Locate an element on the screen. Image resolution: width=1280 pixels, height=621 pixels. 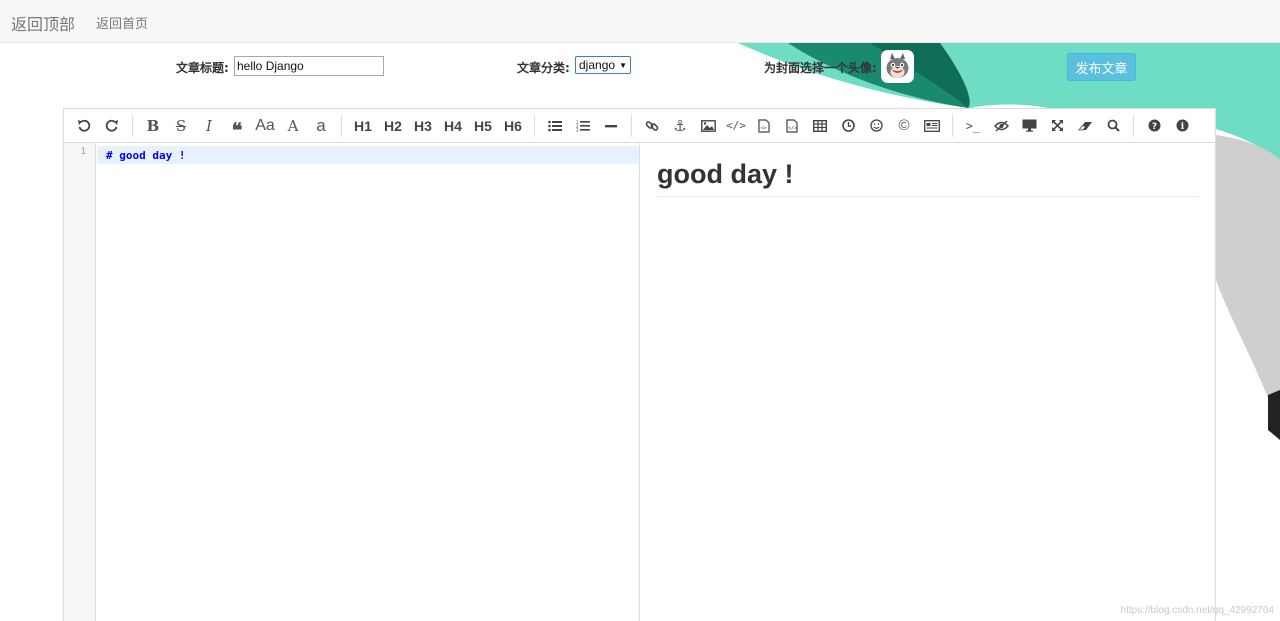
watch-icon is located at coordinates (1001, 126).